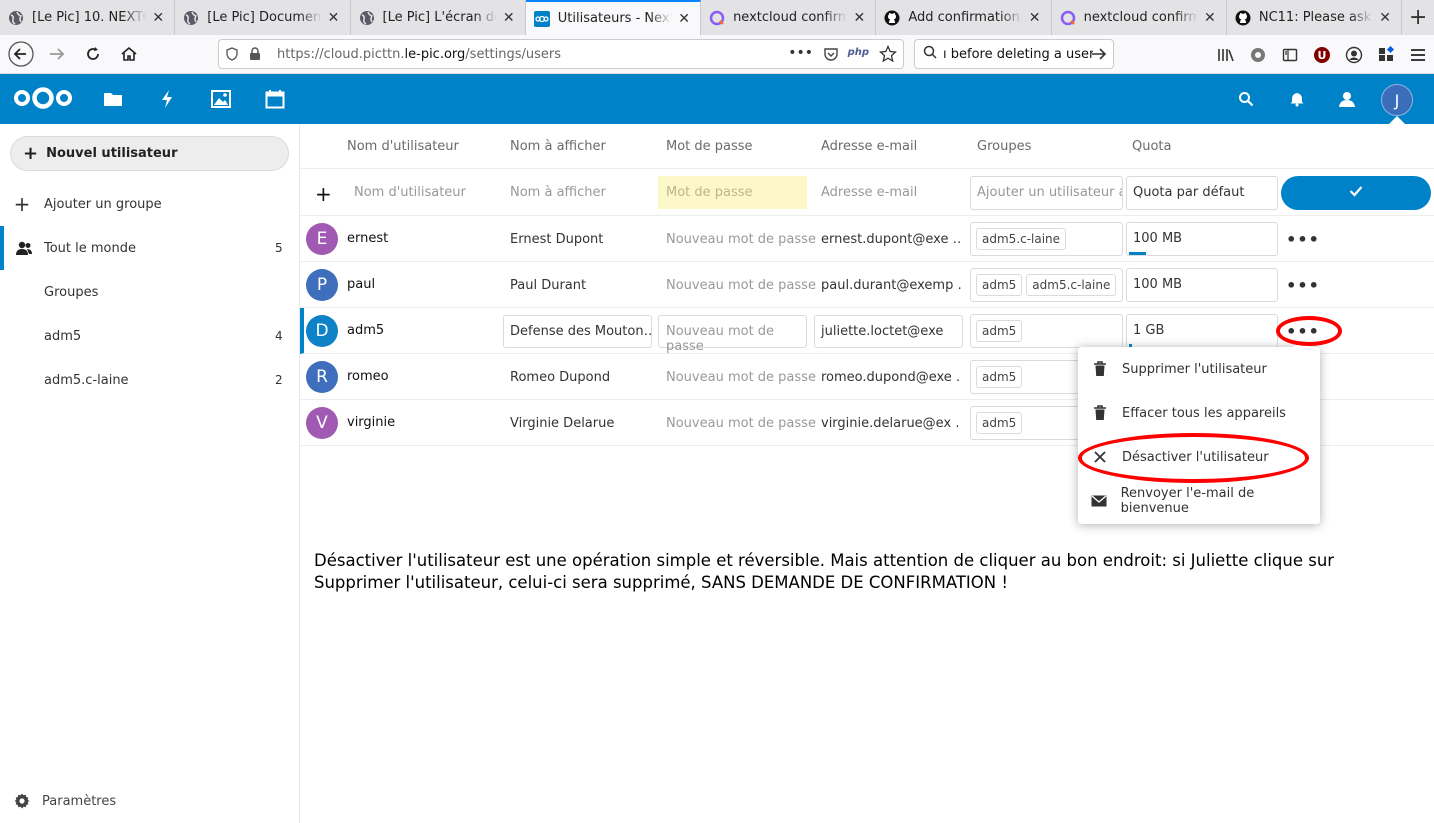  What do you see at coordinates (1347, 99) in the screenshot?
I see `contacts-icon` at bounding box center [1347, 99].